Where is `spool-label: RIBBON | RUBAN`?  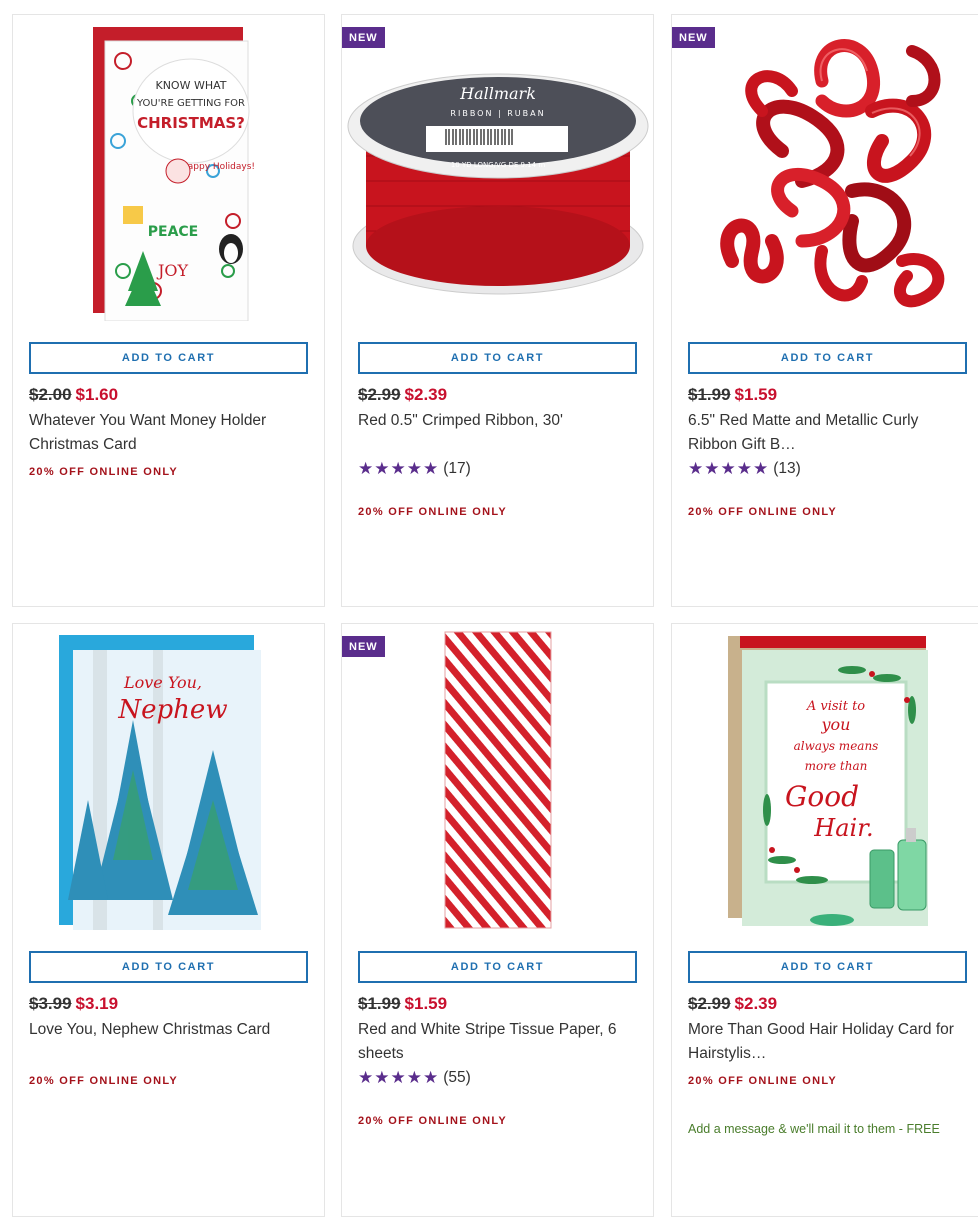 spool-label: RIBBON | RUBAN is located at coordinates (497, 113).